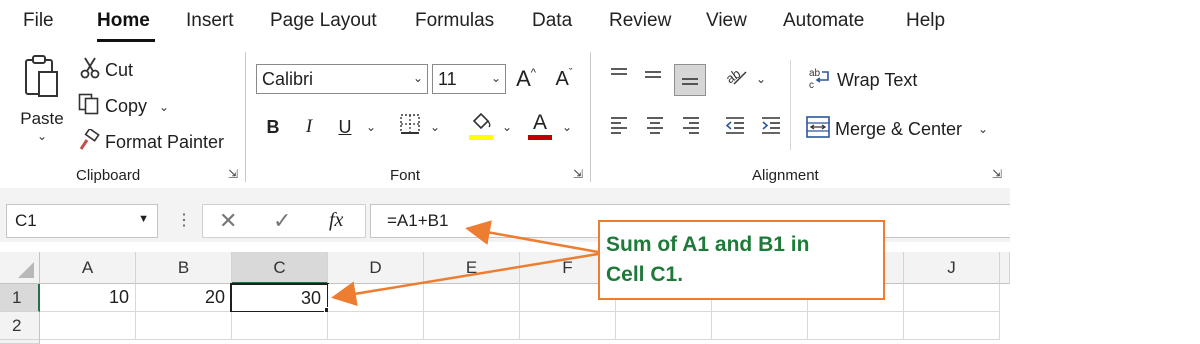 The height and width of the screenshot is (344, 1200). Describe the element at coordinates (925, 21) in the screenshot. I see `tab-help: Help` at that location.